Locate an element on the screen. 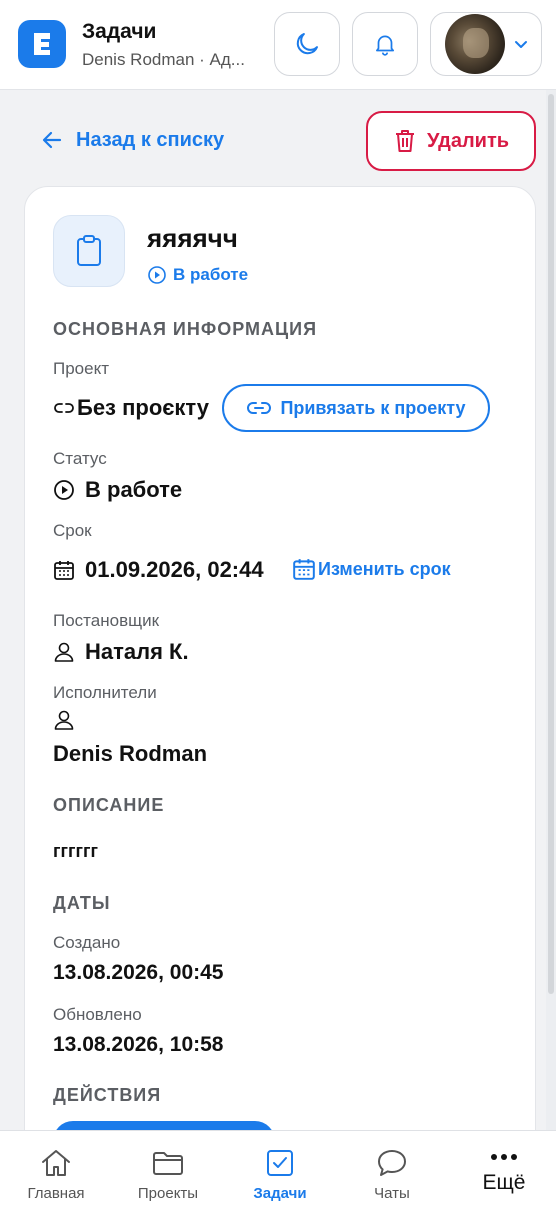 The height and width of the screenshot is (1217, 556). logo-e-icon is located at coordinates (42, 44).